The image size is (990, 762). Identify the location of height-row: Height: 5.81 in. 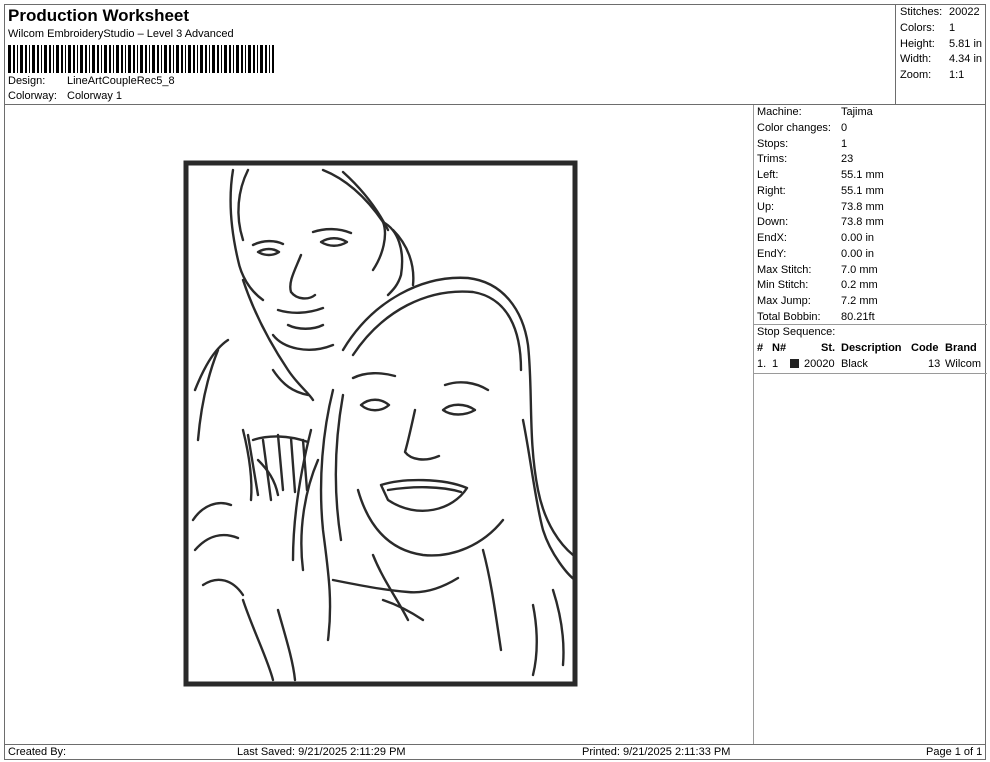
(941, 44).